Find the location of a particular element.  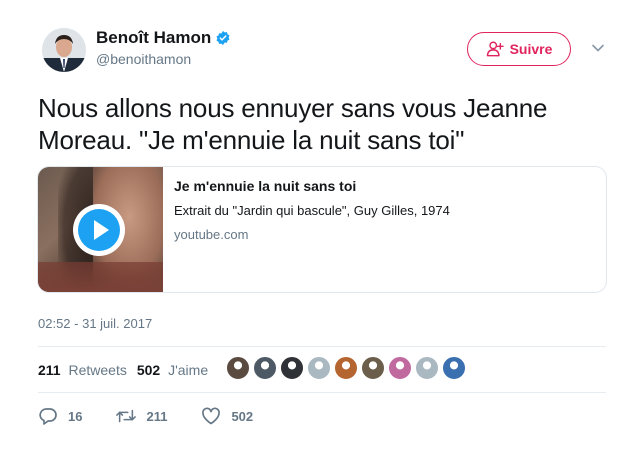

liker-avatars is located at coordinates (346, 368).